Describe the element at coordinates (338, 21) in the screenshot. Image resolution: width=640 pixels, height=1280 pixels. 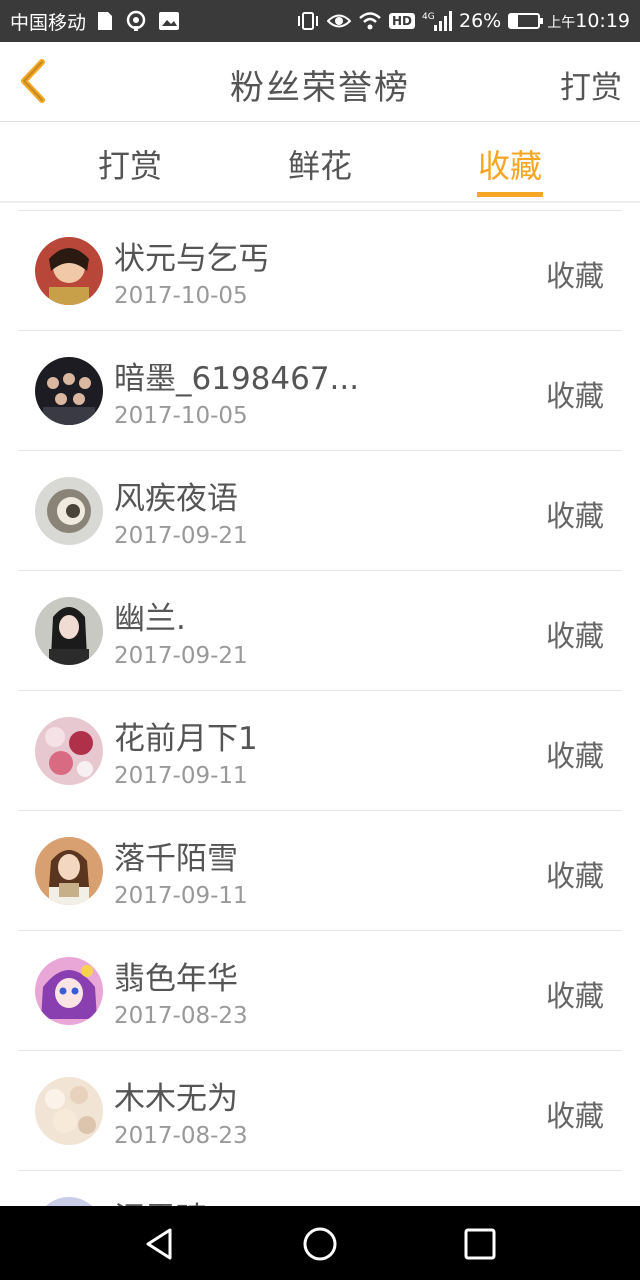
I see `eye-icon` at that location.